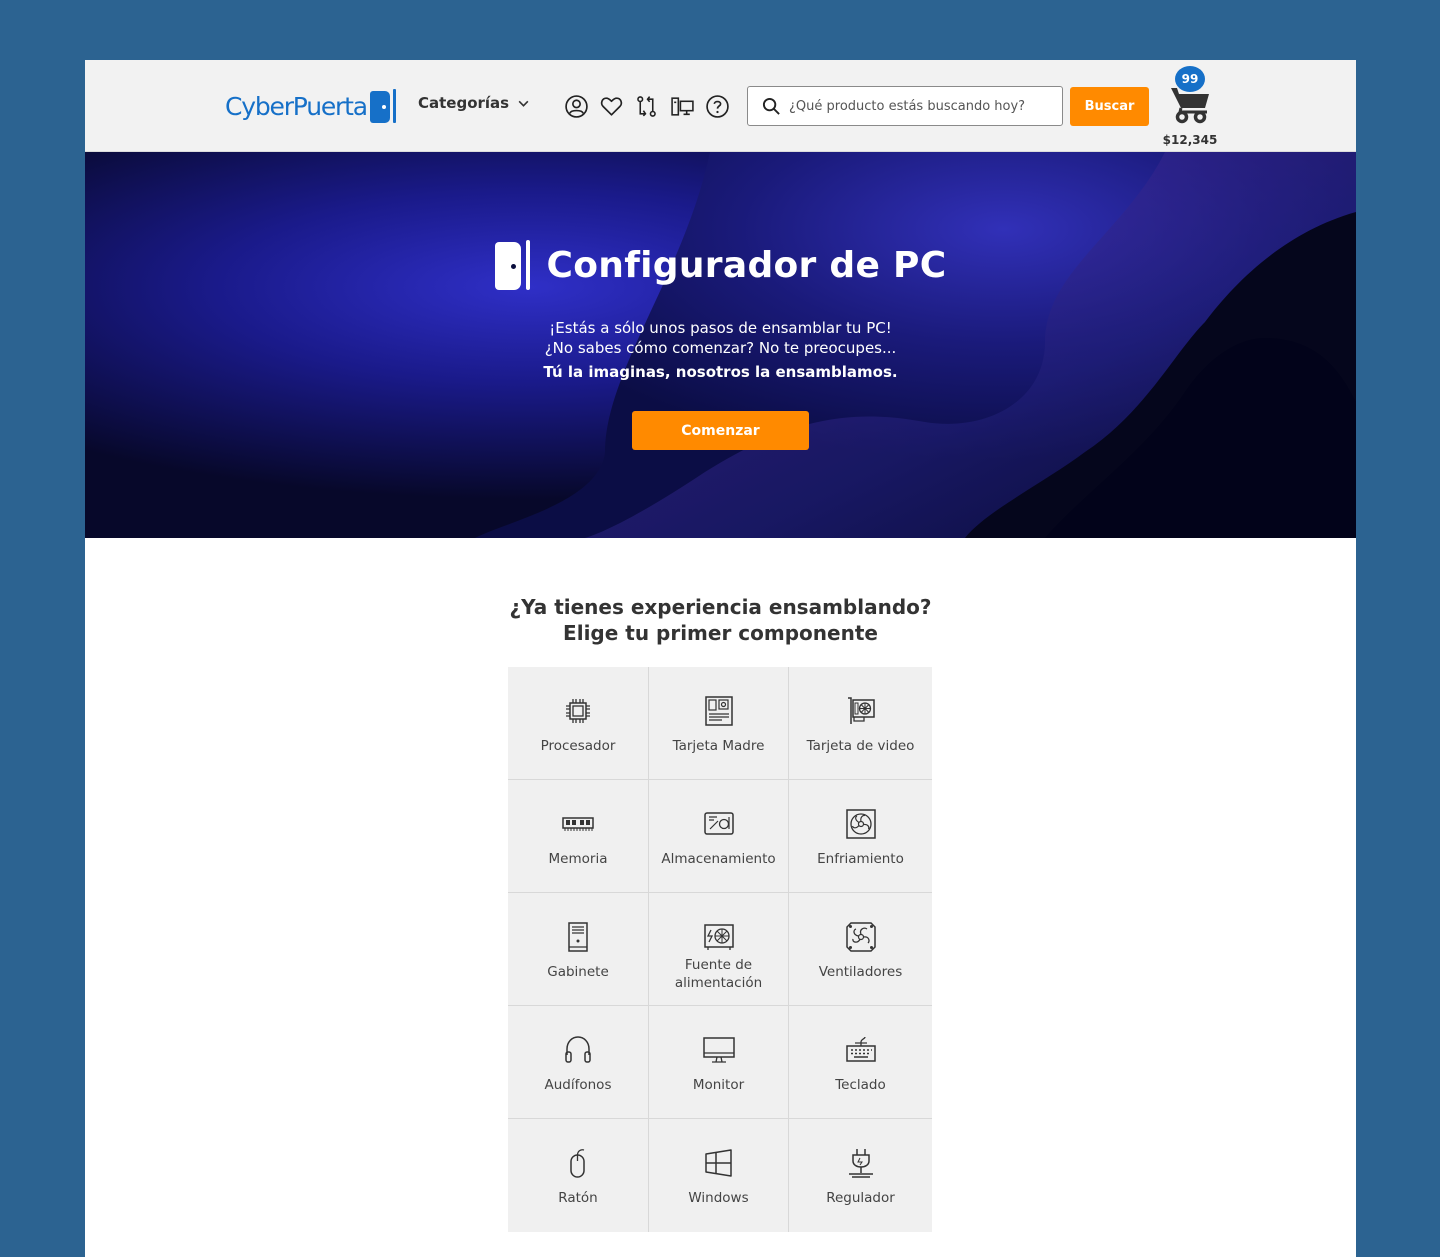 This screenshot has width=1440, height=1257. What do you see at coordinates (924, 106) in the screenshot?
I see `search-input` at bounding box center [924, 106].